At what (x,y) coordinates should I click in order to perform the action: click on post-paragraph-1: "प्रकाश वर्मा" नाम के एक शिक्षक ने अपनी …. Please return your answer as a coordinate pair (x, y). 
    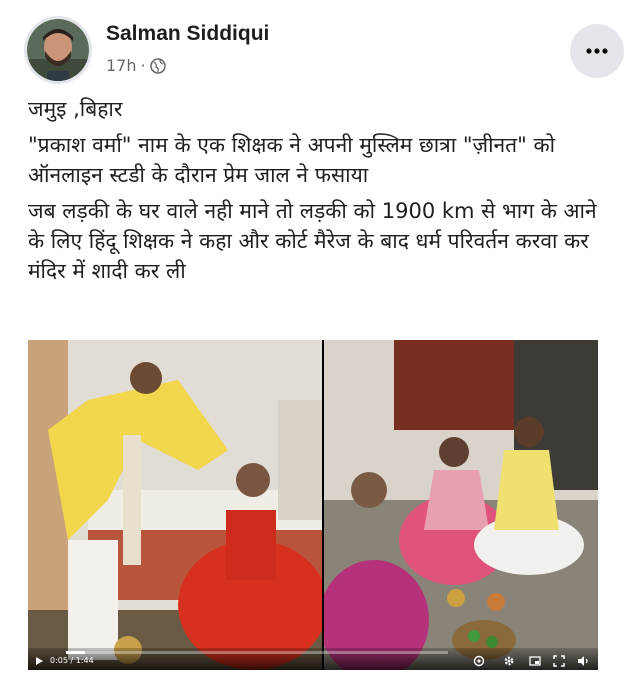
    Looking at the image, I should click on (292, 160).